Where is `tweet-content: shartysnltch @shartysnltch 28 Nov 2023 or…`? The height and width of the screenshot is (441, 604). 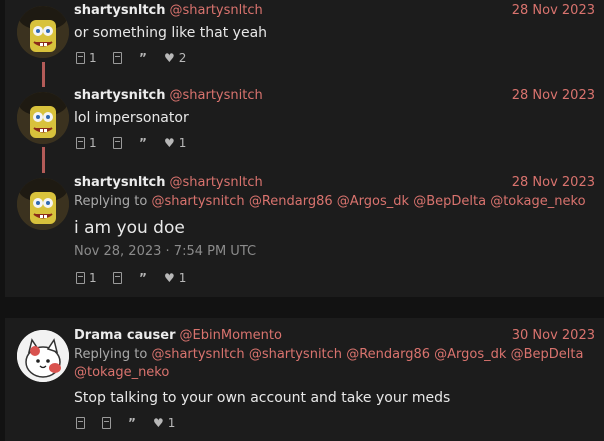
tweet-content: shartysnltch @shartysnltch 28 Nov 2023 or… is located at coordinates (334, 34).